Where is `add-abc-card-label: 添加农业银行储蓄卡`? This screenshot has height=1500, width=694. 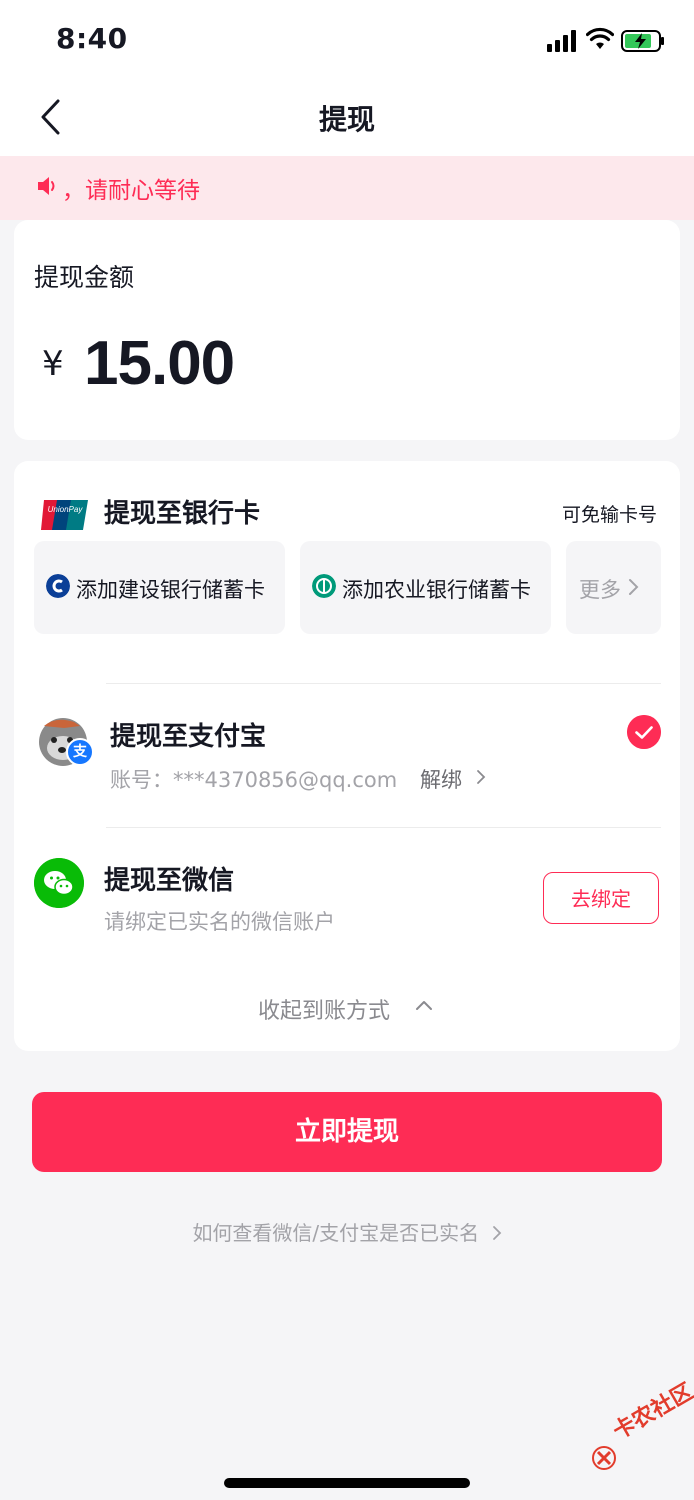
add-abc-card-label: 添加农业银行储蓄卡 is located at coordinates (436, 590).